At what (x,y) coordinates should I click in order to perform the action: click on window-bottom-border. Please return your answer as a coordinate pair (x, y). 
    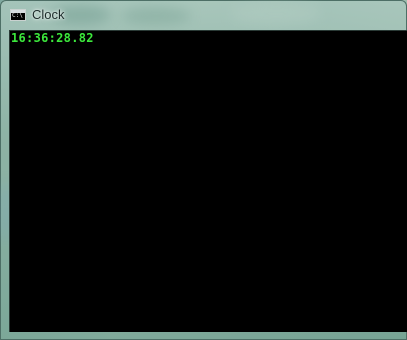
    Looking at the image, I should click on (203, 334).